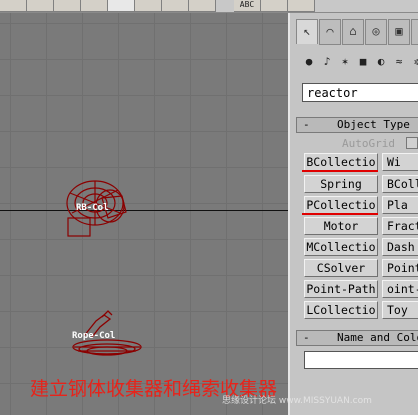  I want to click on point-button: Point, so click(400, 268).